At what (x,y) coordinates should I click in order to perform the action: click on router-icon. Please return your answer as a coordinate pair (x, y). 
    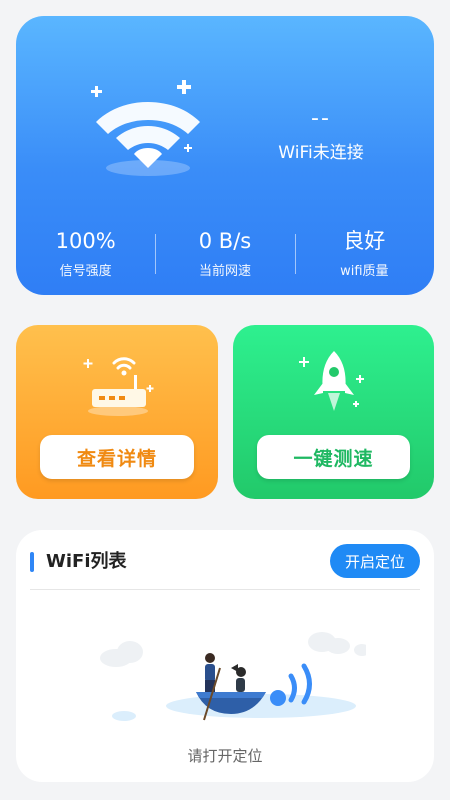
    Looking at the image, I should click on (118, 386).